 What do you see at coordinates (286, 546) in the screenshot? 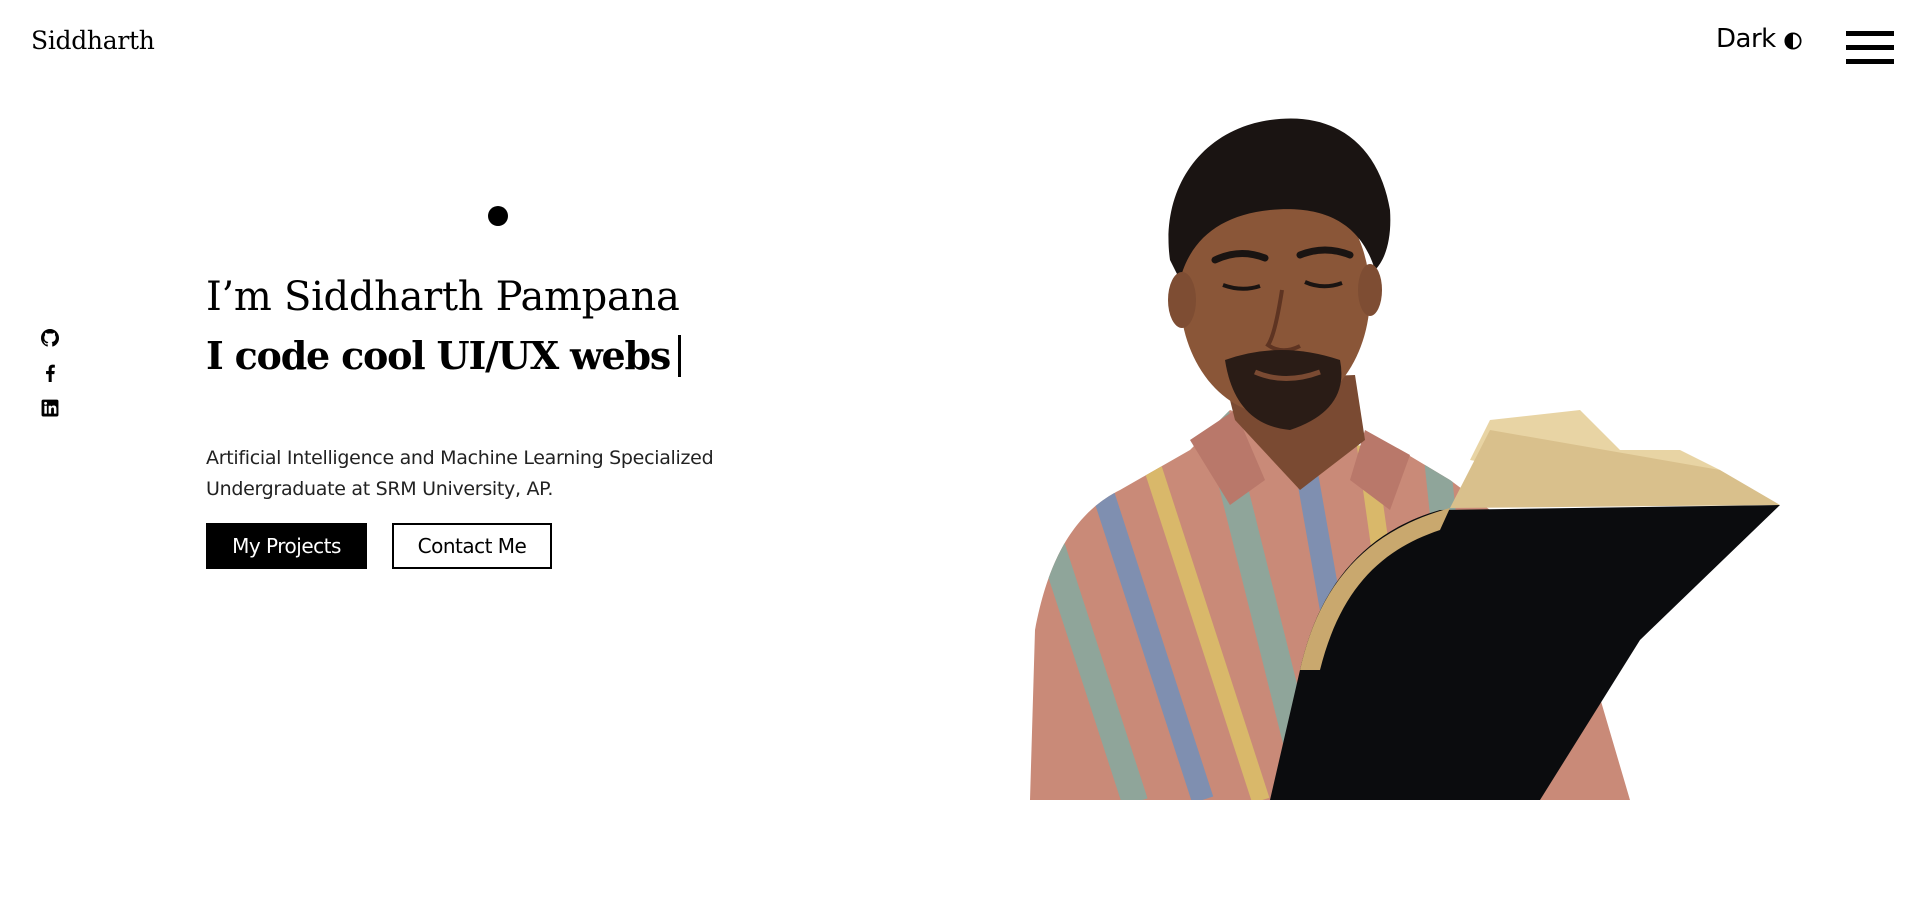
I see `my-projects-button: My Projects` at bounding box center [286, 546].